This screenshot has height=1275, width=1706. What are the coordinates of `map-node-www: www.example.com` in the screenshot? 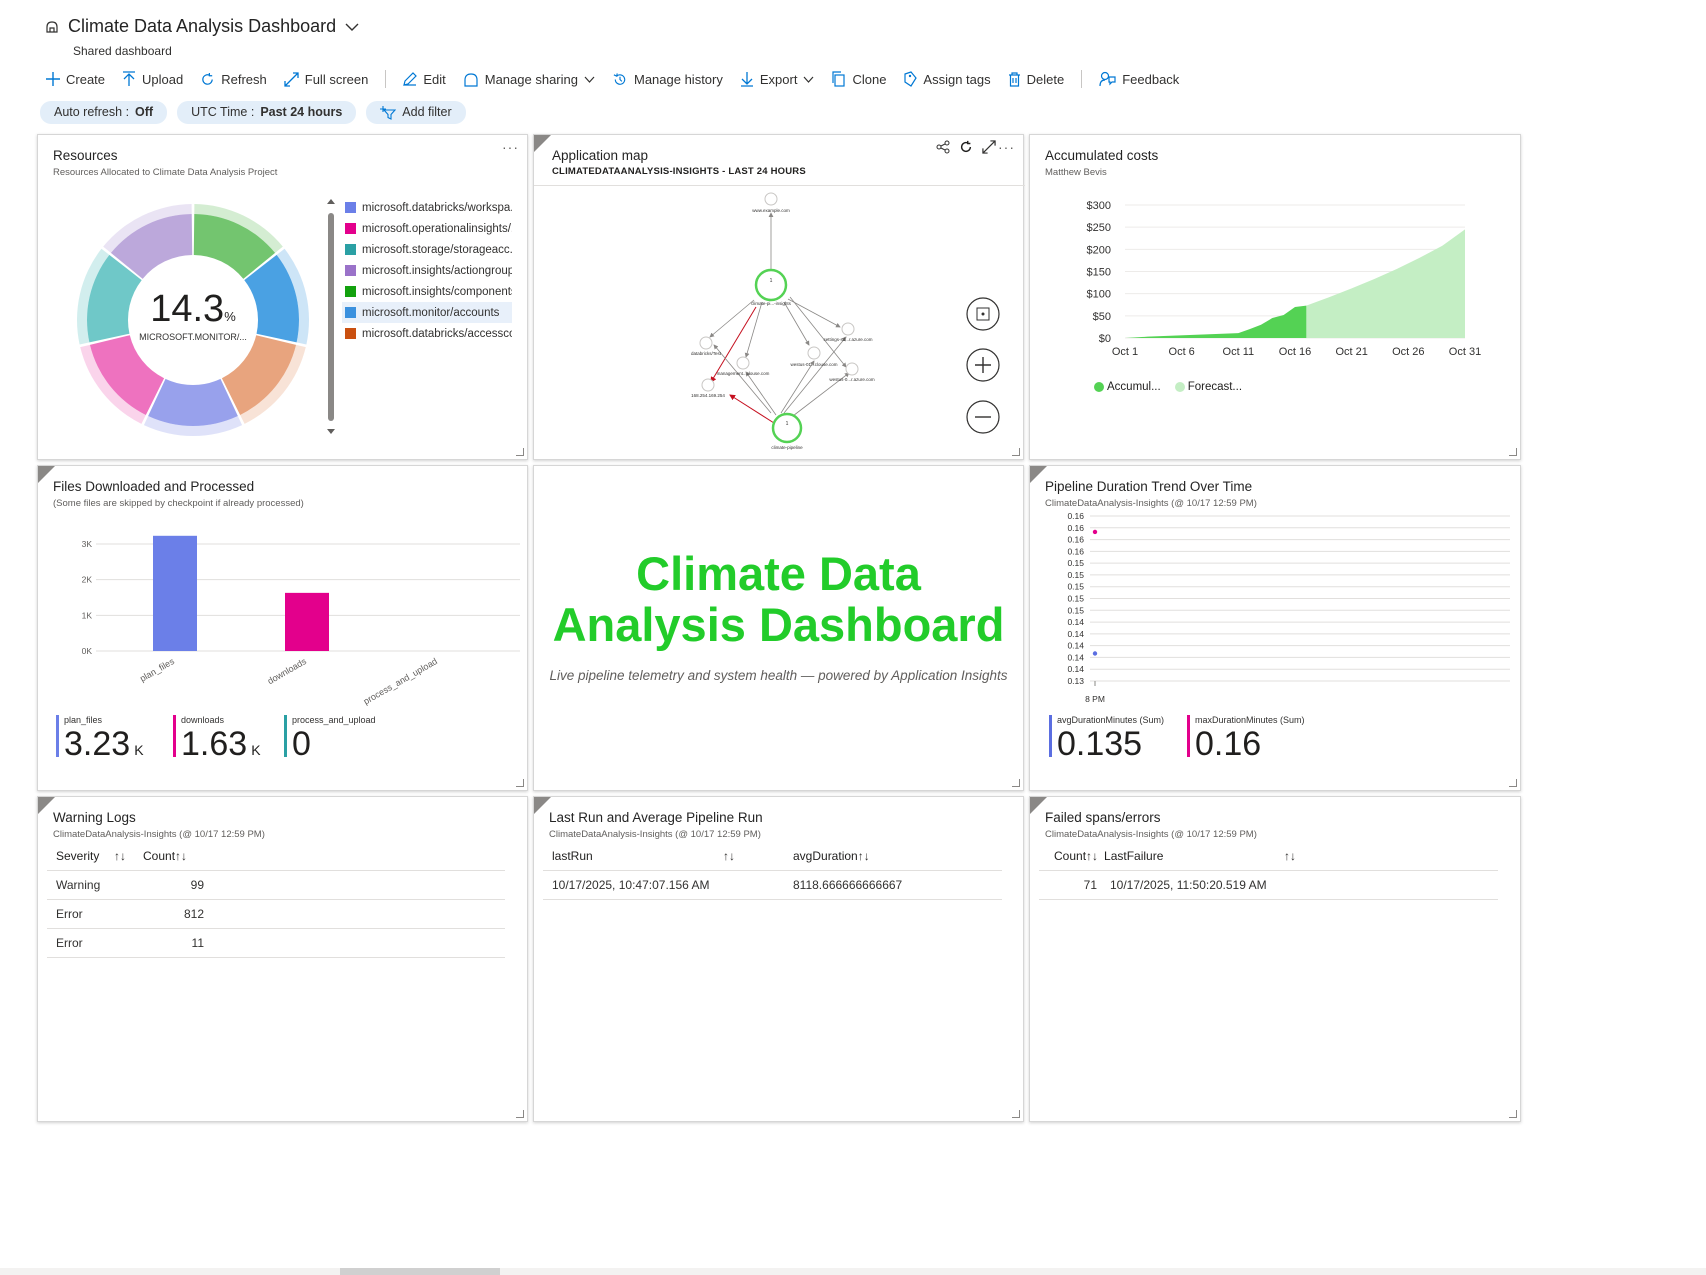 It's located at (771, 202).